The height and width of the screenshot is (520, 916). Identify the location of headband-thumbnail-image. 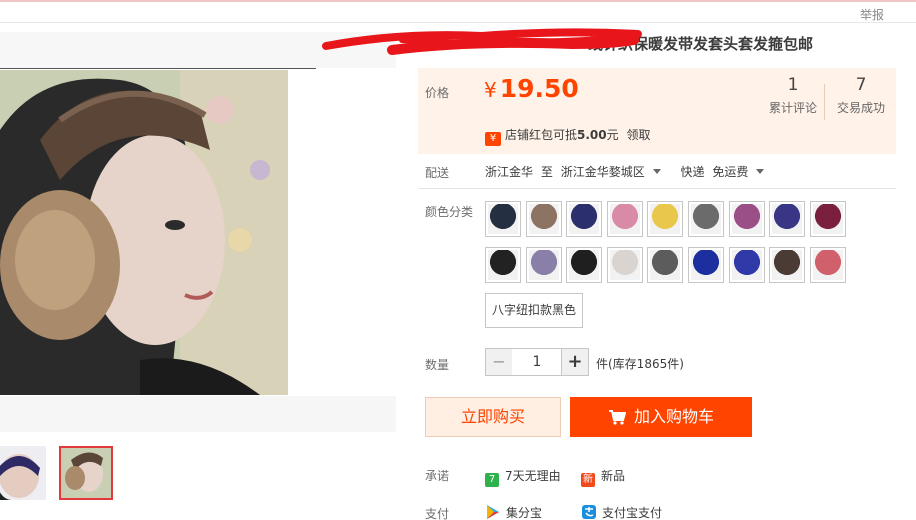
(23, 473).